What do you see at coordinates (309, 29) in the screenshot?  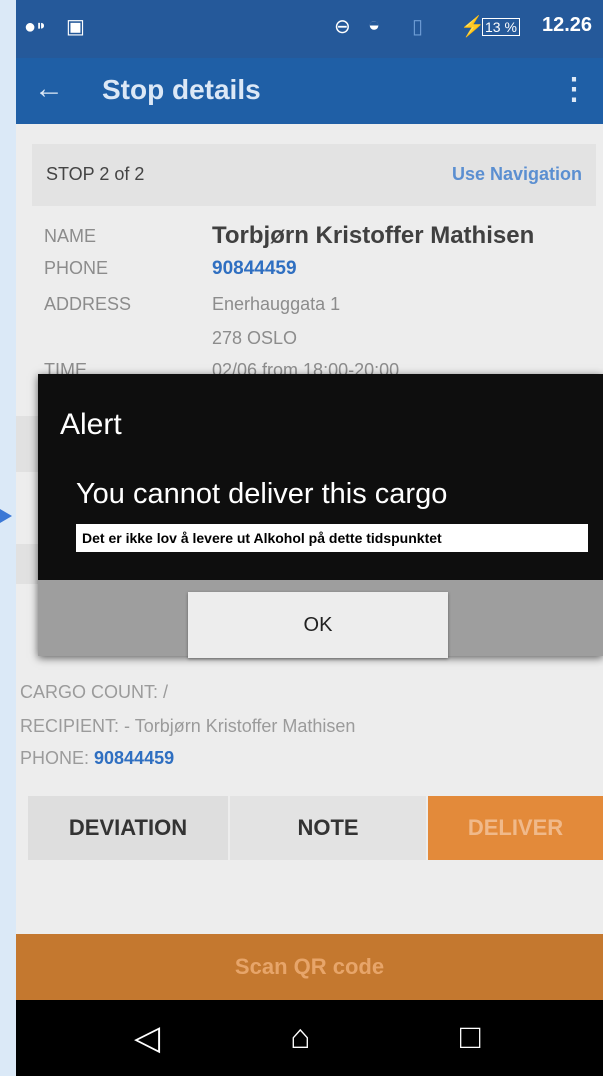 I see `status-bar: ●⁍ ▣ ⊖ ◒ ▯ ⚡ 13 % 12.26` at bounding box center [309, 29].